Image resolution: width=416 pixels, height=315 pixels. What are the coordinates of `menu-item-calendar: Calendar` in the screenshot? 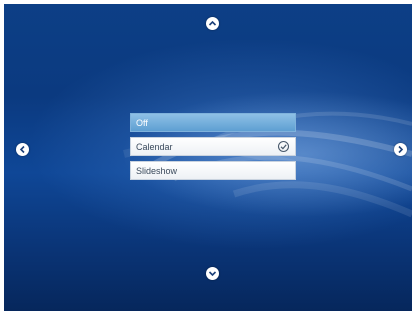 It's located at (213, 146).